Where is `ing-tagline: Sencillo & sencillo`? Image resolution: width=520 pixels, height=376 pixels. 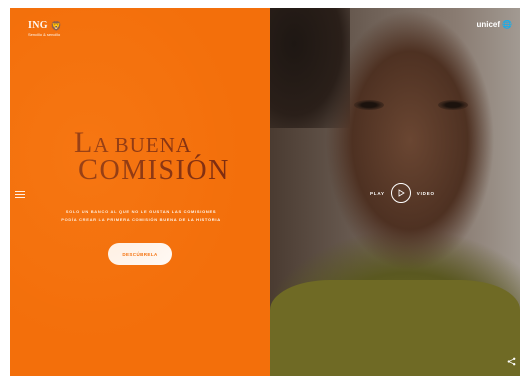 ing-tagline: Sencillo & sencillo is located at coordinates (44, 34).